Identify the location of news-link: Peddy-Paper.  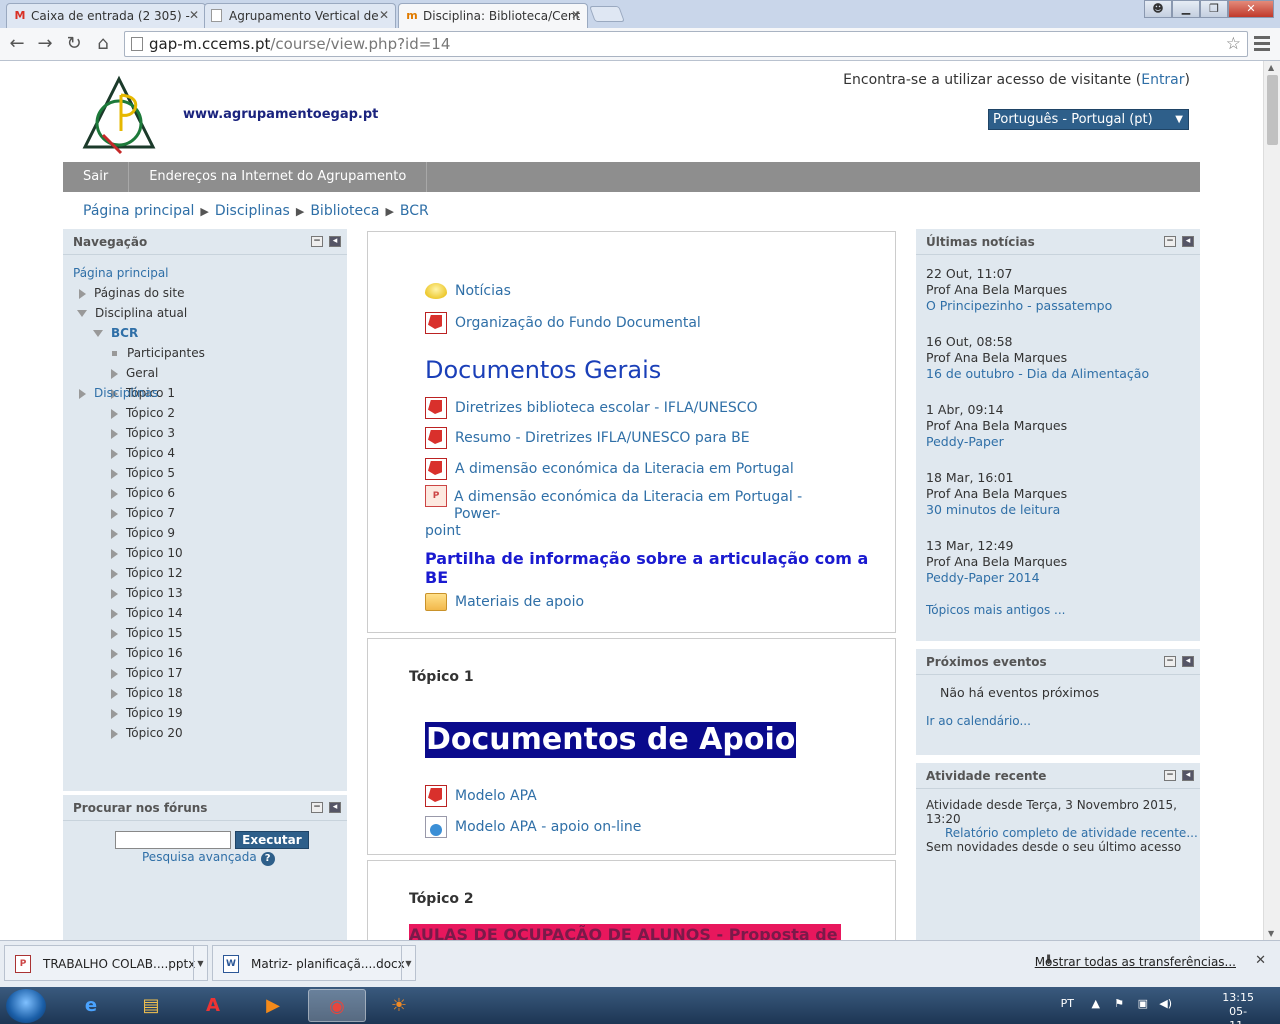
(1058, 442).